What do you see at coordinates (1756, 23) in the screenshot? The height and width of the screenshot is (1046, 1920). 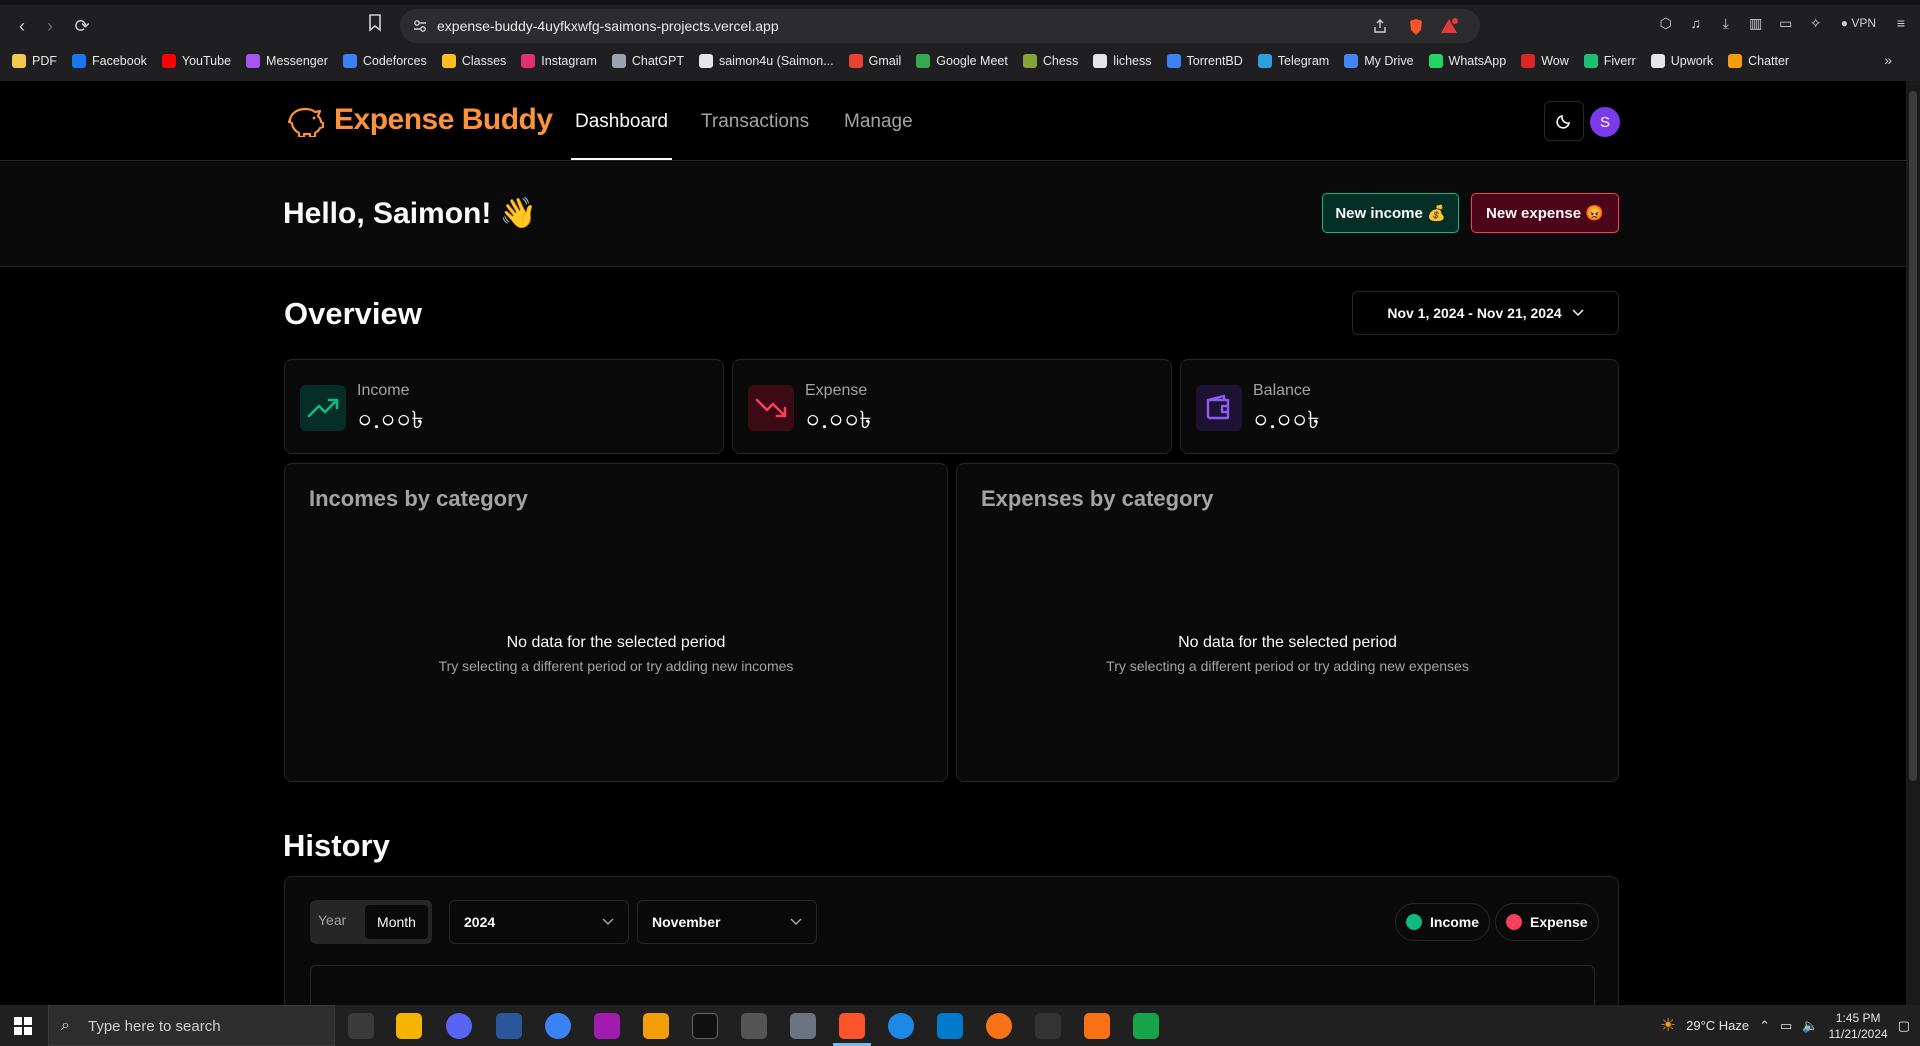 I see `sidebar-icon: ▥` at bounding box center [1756, 23].